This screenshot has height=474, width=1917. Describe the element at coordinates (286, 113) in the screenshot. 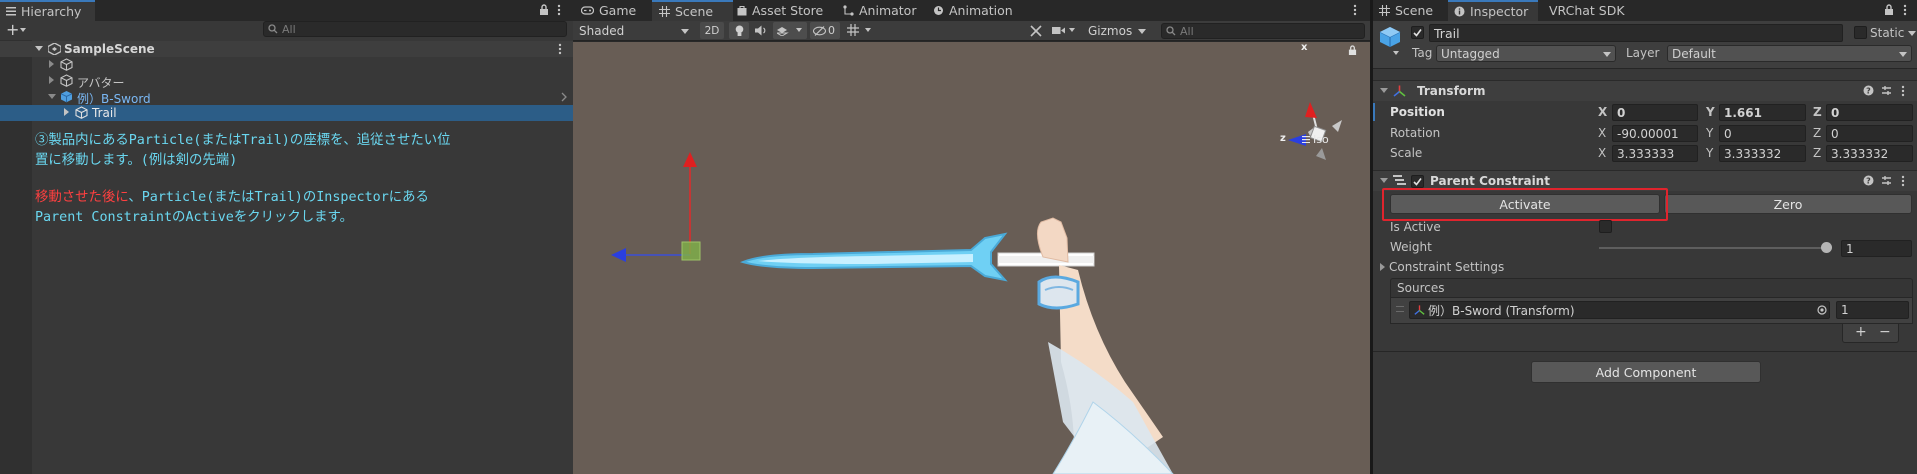

I see `hierarchy-item-trail: Trail` at that location.